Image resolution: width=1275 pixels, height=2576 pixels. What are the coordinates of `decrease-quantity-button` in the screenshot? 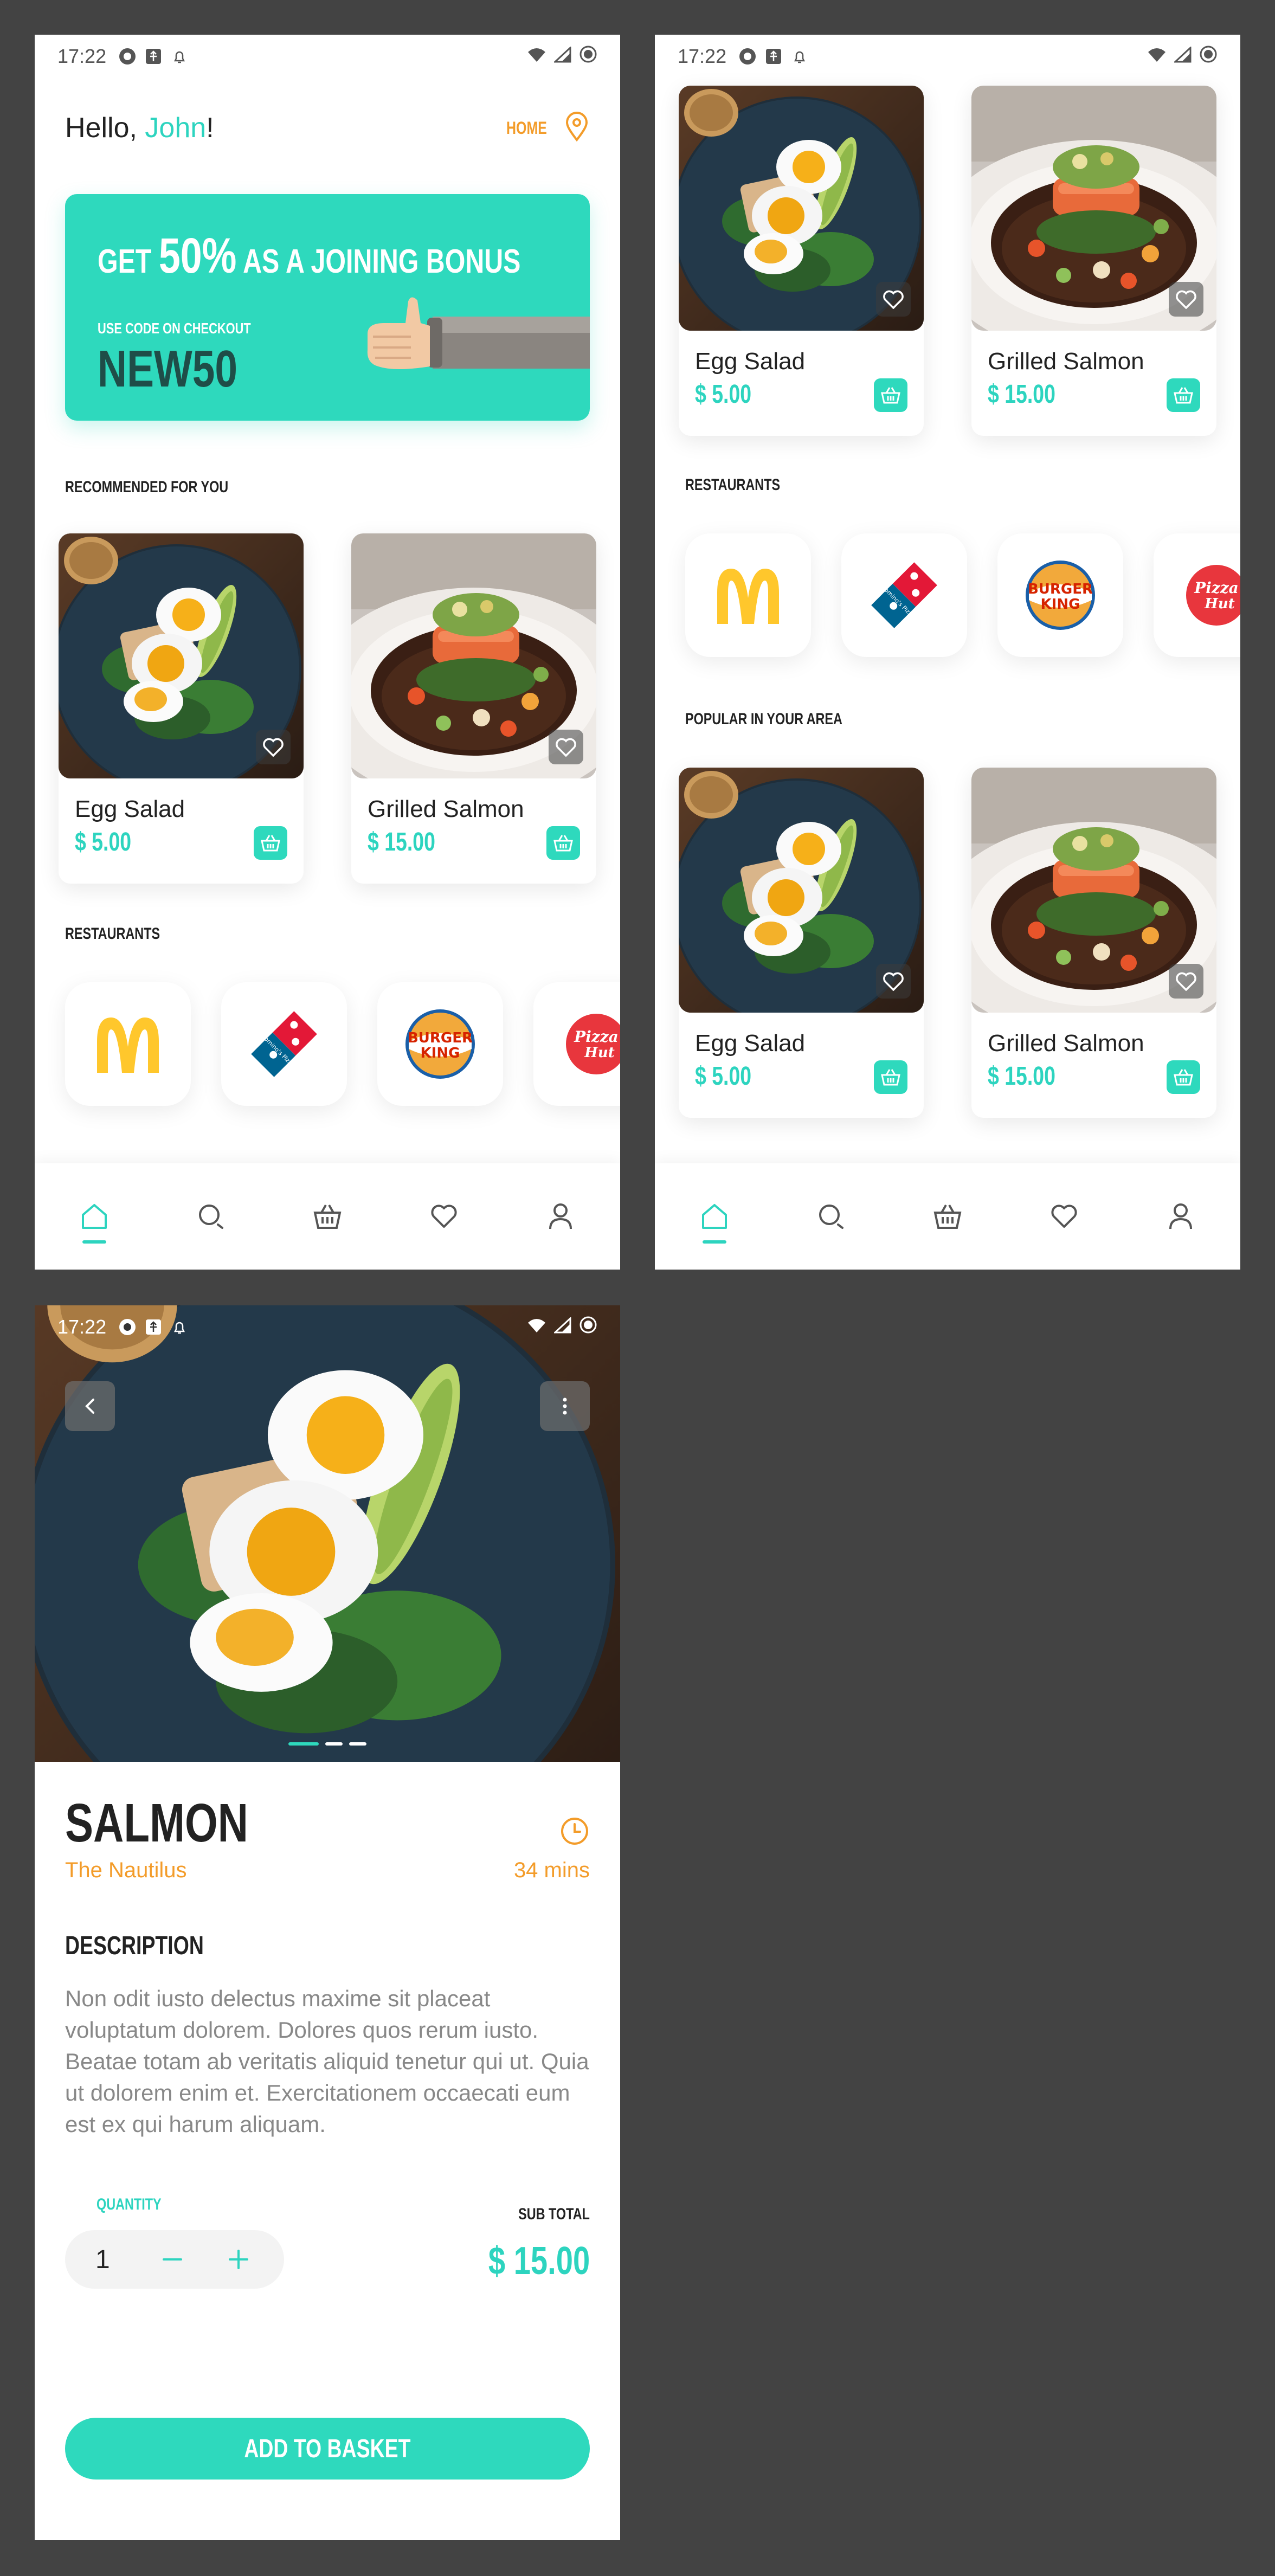 It's located at (172, 2259).